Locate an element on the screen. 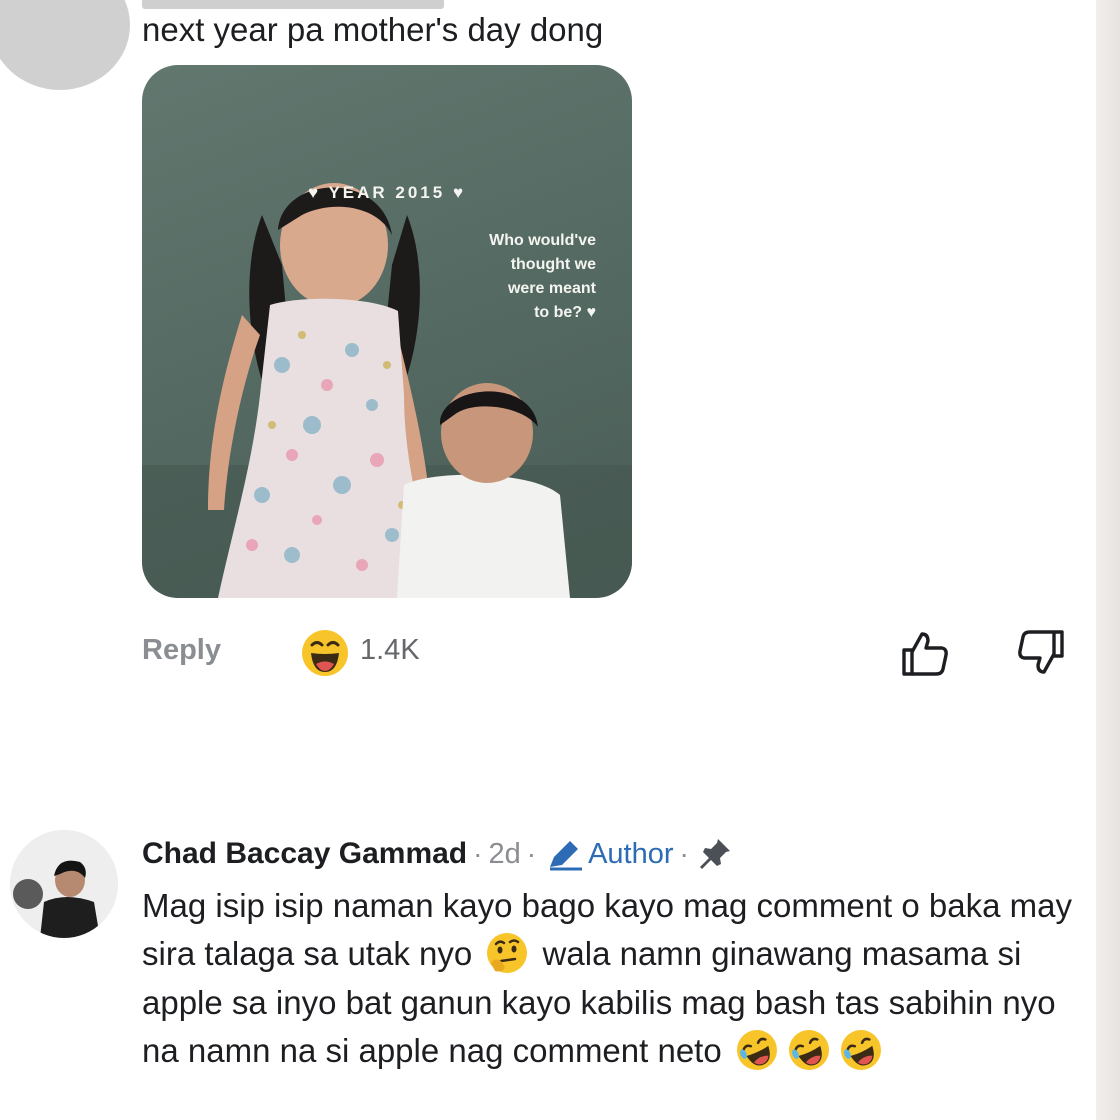 Image resolution: width=1120 pixels, height=1120 pixels. laughing-face-emoji-icon is located at coordinates (325, 653).